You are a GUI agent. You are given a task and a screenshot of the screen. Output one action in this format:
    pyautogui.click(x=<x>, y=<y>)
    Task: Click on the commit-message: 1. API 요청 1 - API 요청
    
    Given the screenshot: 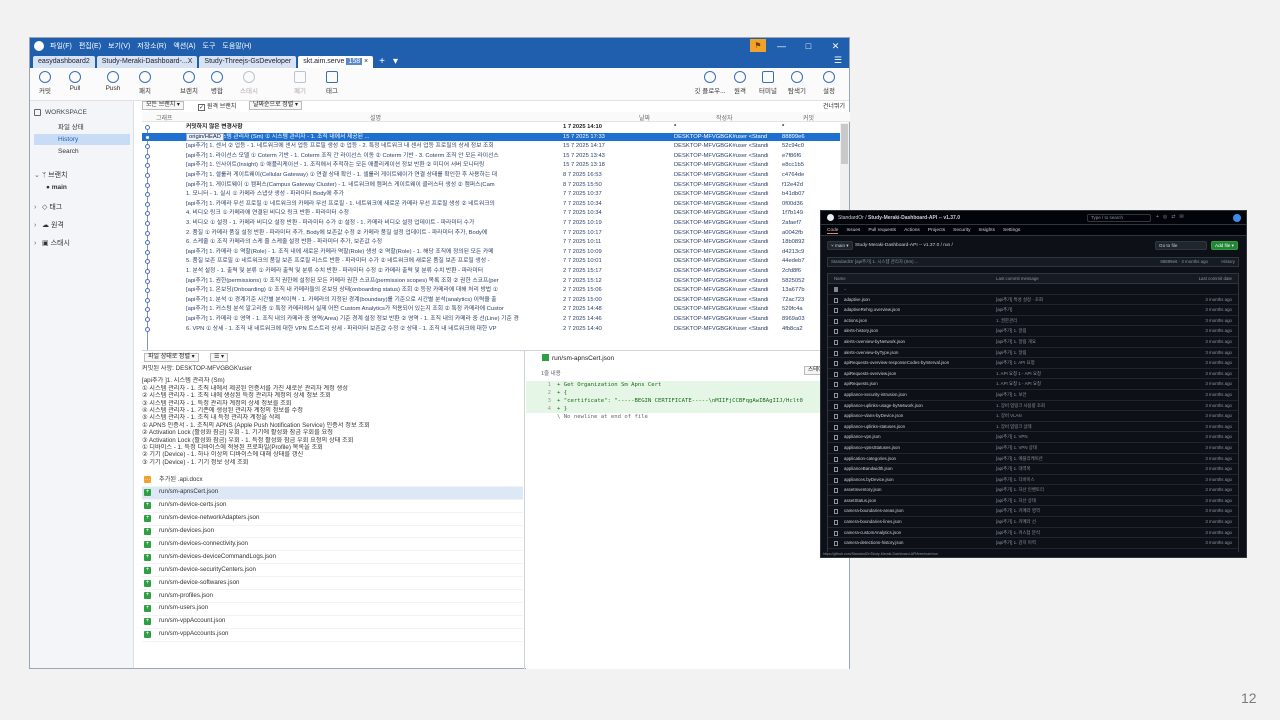 What is the action you would take?
    pyautogui.click(x=1071, y=374)
    